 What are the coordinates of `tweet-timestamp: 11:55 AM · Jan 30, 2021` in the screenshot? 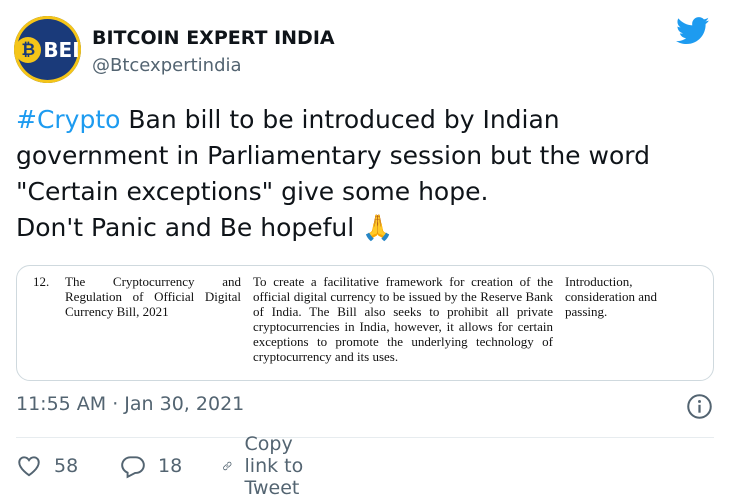 It's located at (130, 404).